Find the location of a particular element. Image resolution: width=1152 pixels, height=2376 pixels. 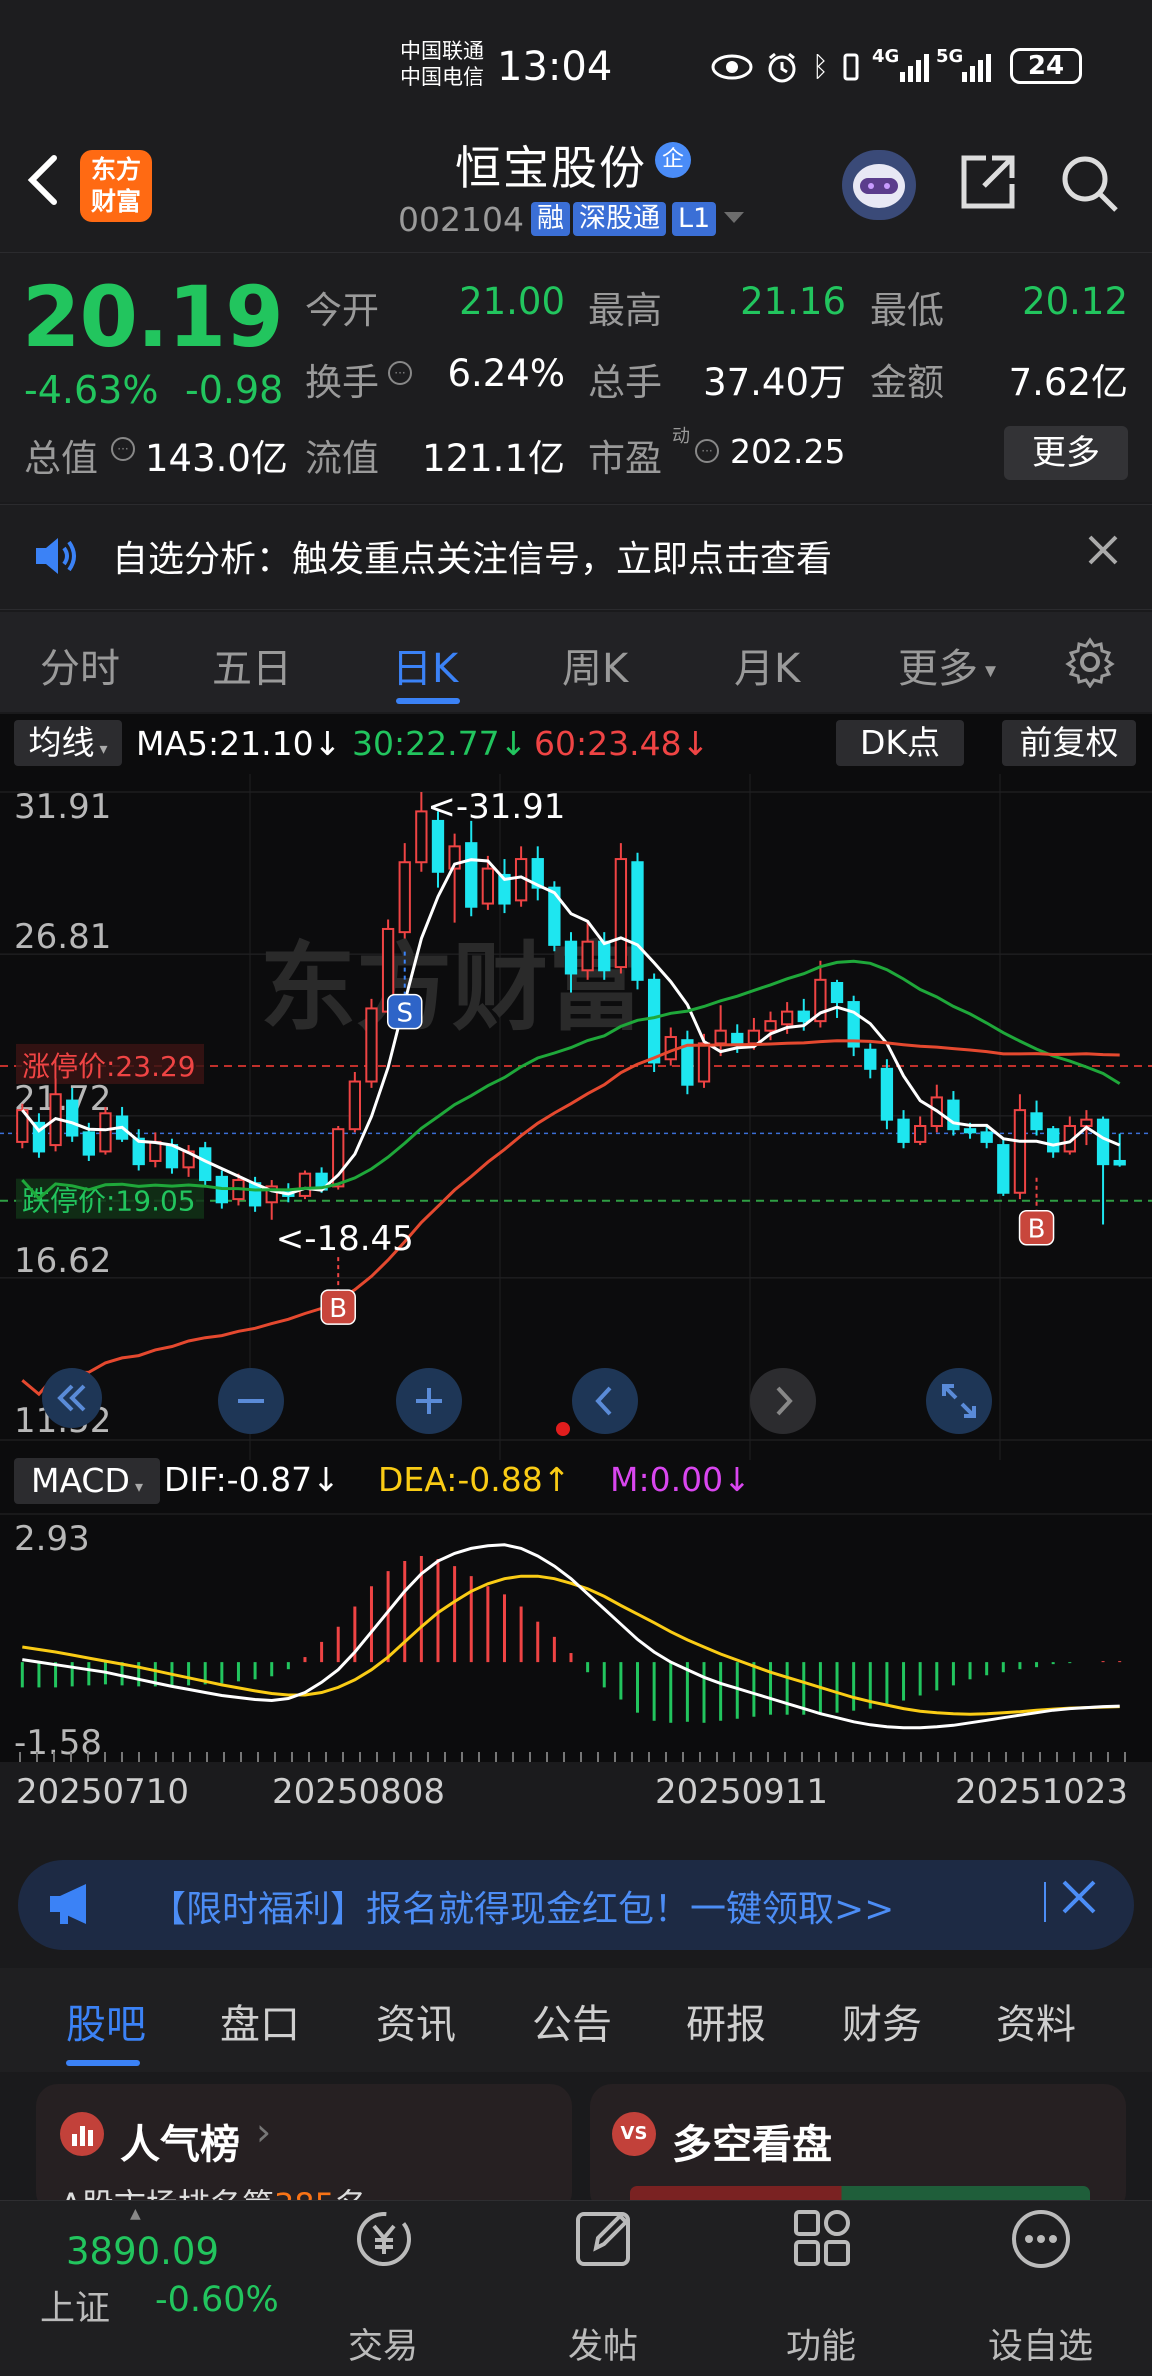

vs-icon: VS is located at coordinates (634, 2134).